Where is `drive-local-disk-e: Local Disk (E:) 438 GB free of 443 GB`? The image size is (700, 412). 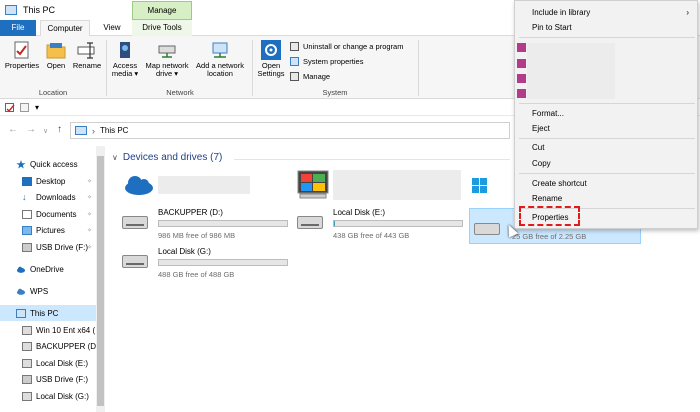 drive-local-disk-e: Local Disk (E:) 438 GB free of 443 GB is located at coordinates (380, 225).